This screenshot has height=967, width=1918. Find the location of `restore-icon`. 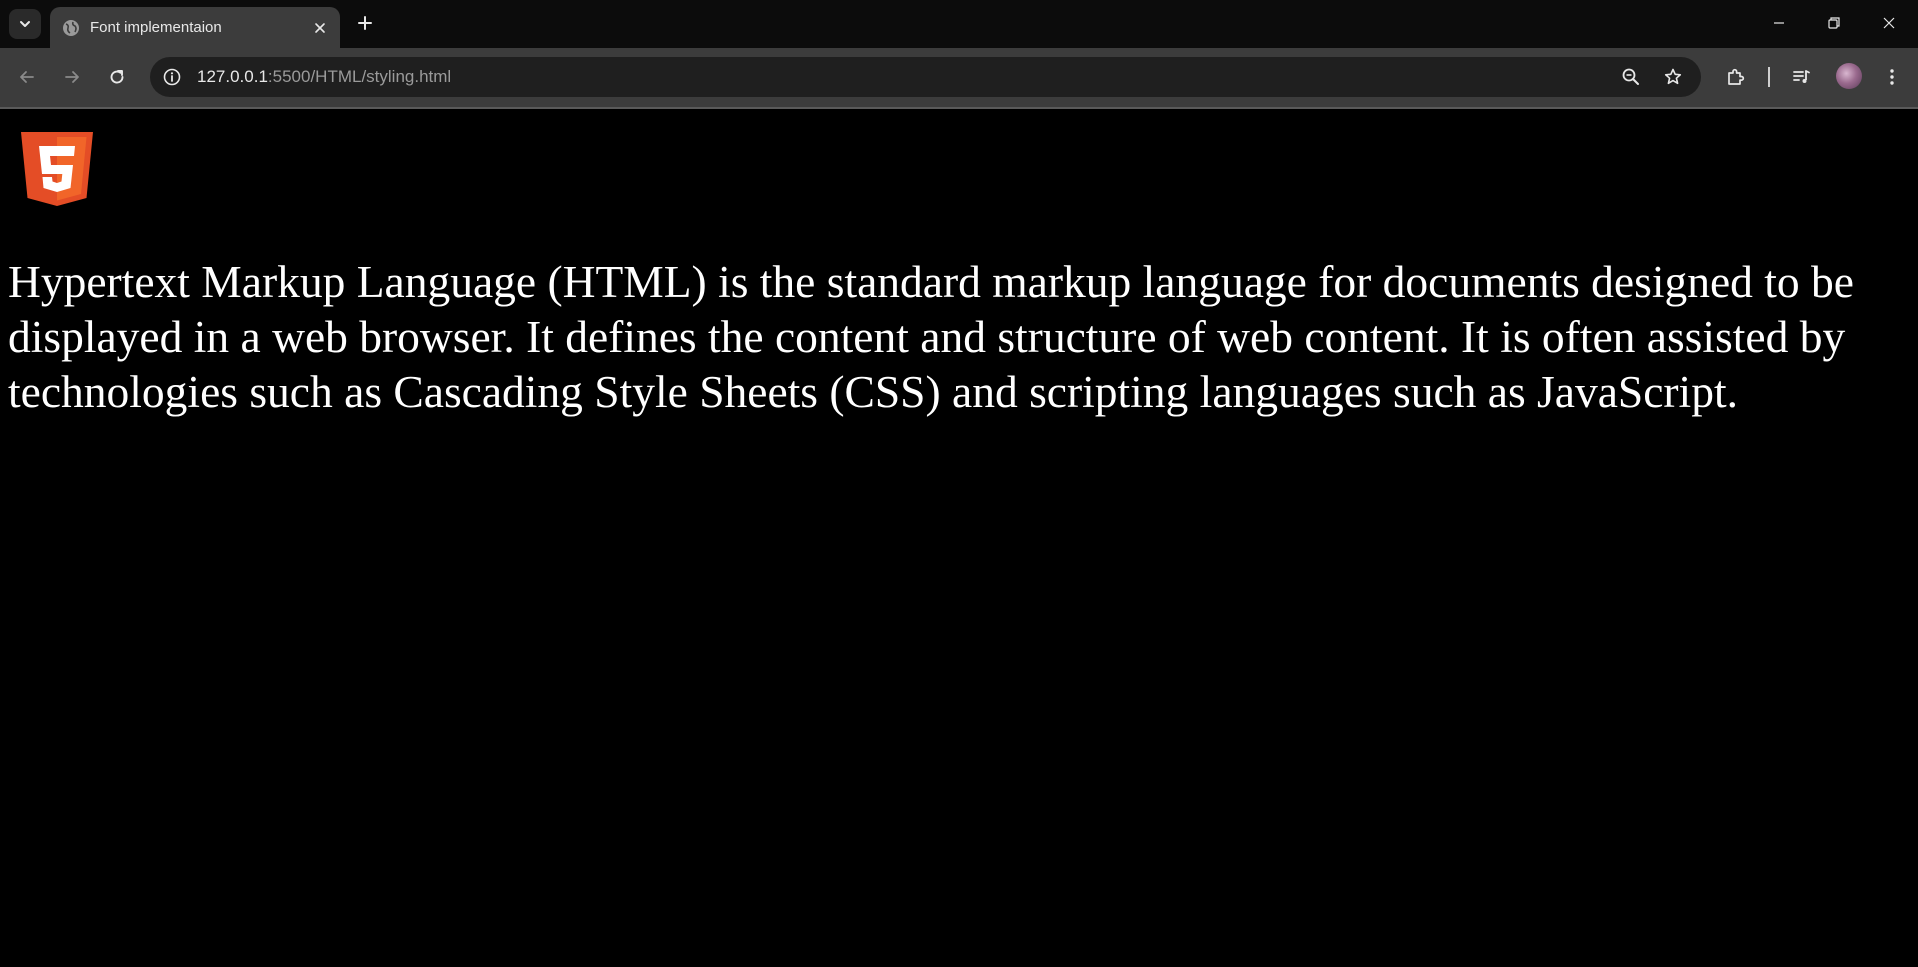

restore-icon is located at coordinates (1834, 23).